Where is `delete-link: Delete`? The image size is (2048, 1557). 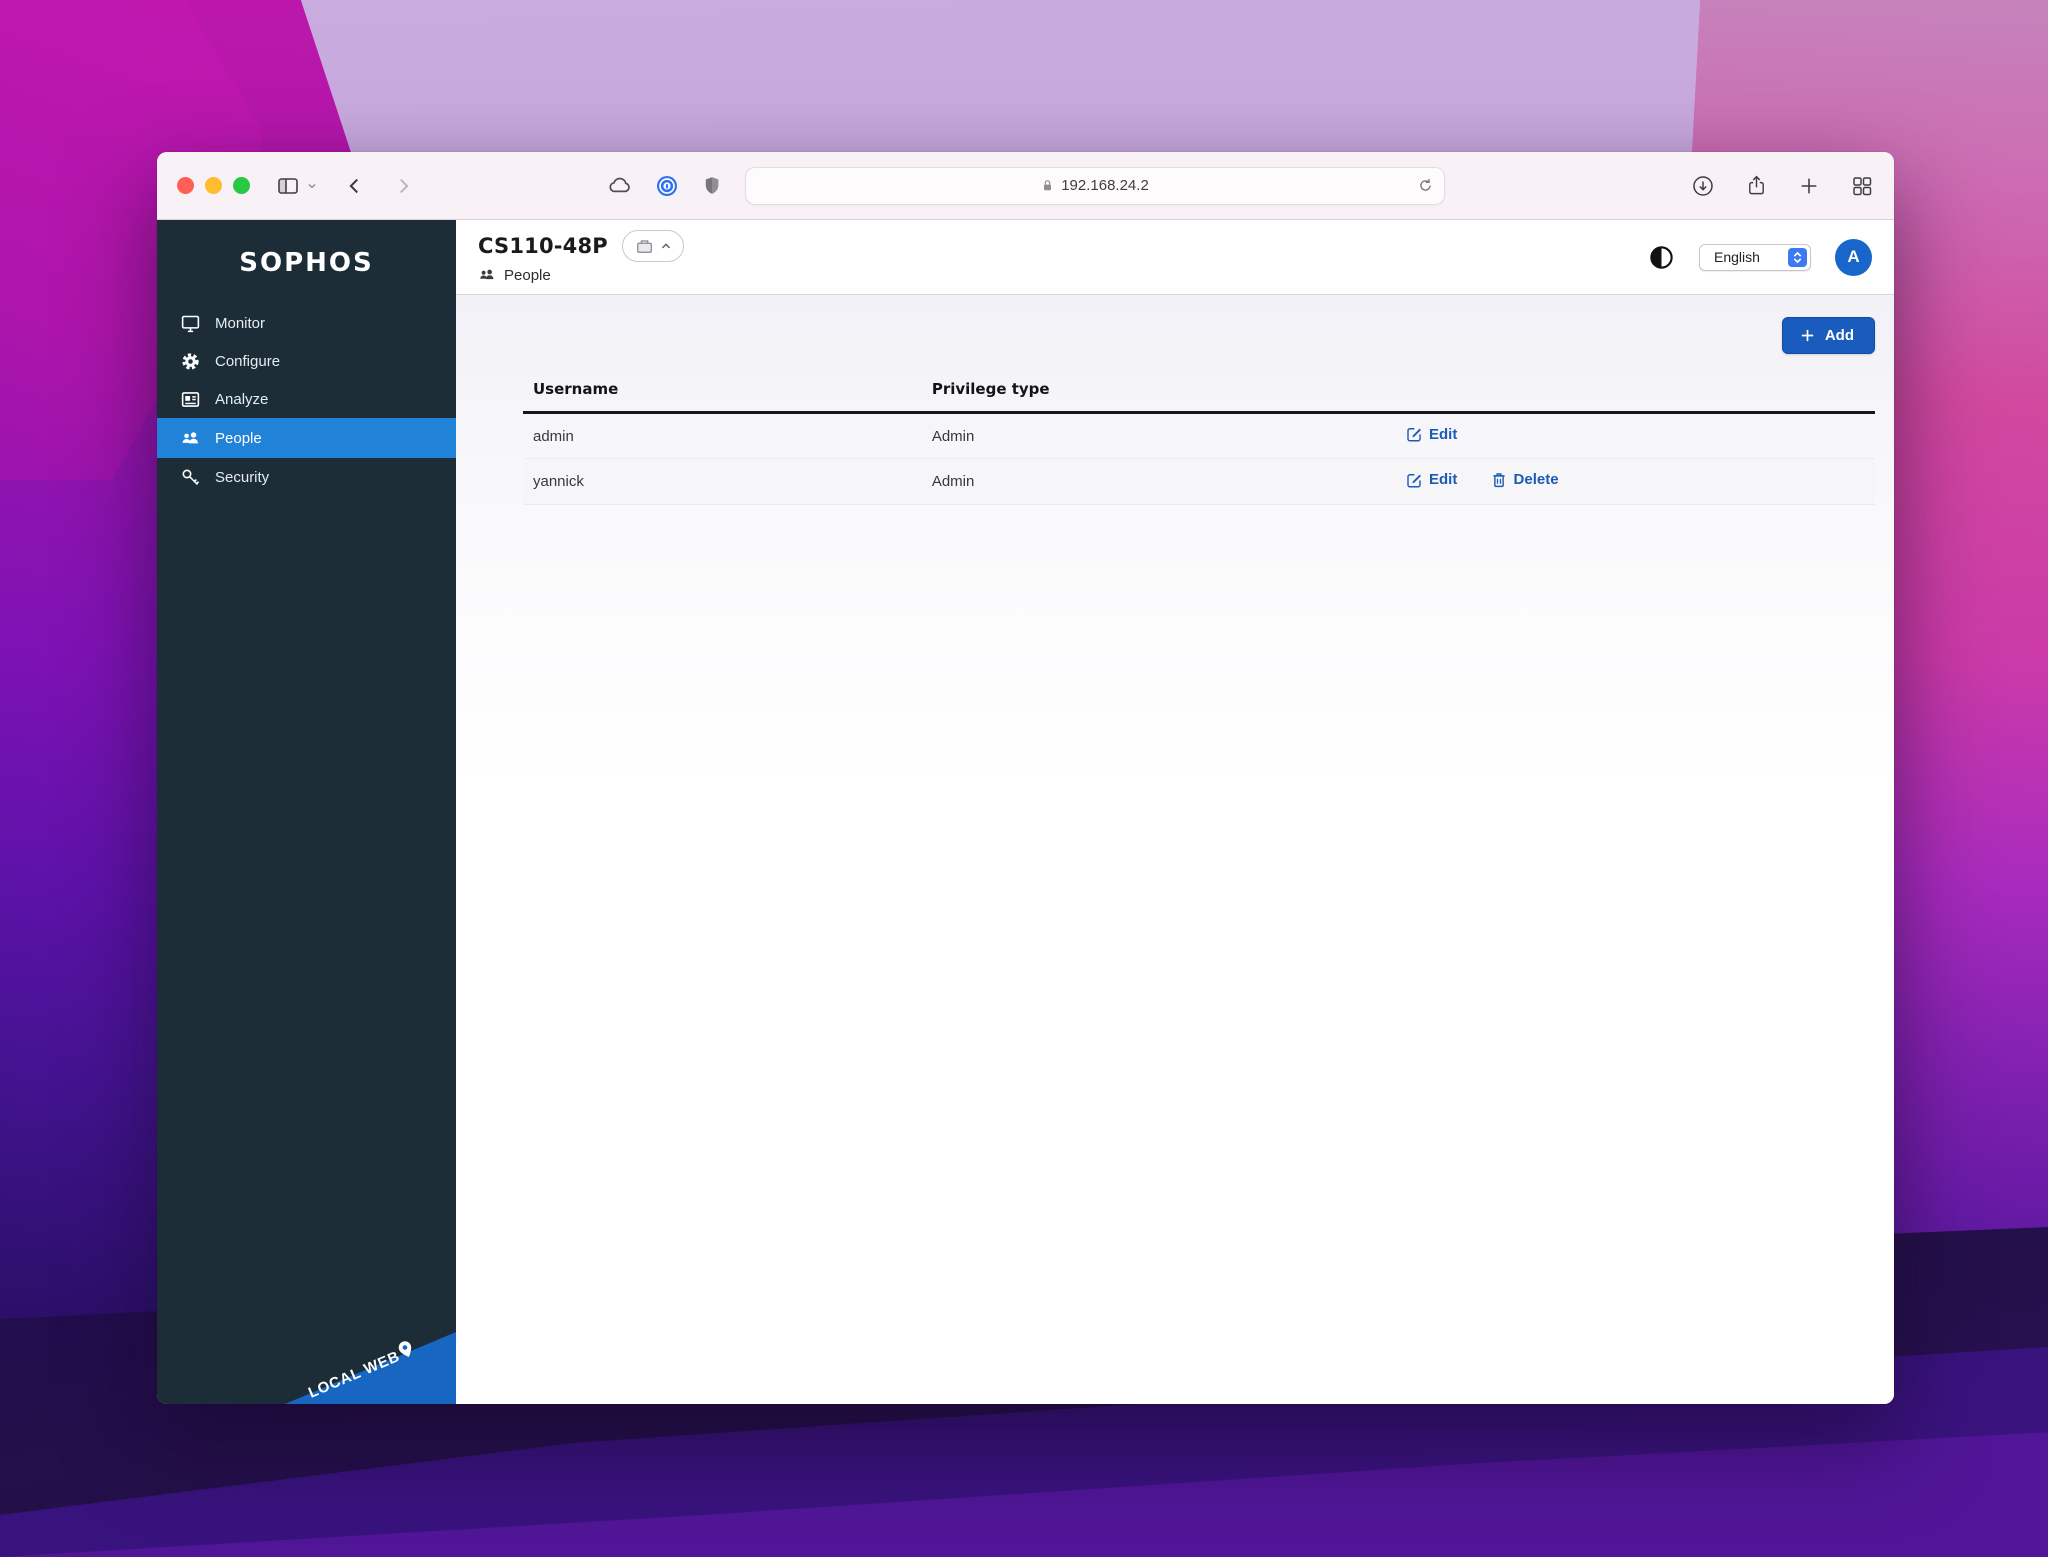
delete-link: Delete is located at coordinates (1524, 480).